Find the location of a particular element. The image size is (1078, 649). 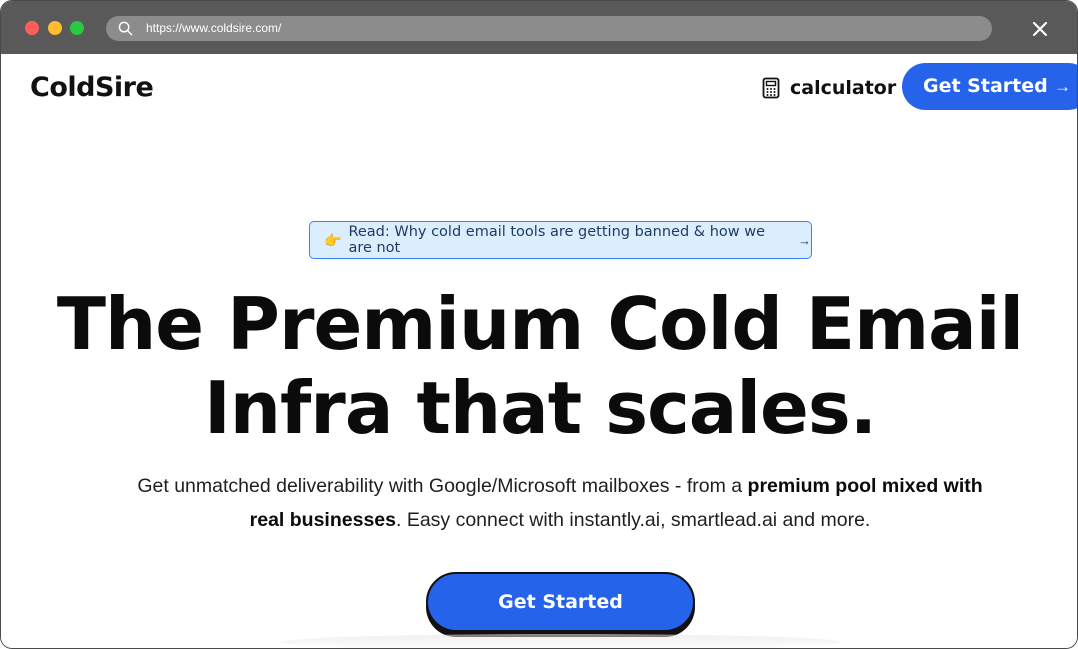

calculator-label: calculator is located at coordinates (843, 88).